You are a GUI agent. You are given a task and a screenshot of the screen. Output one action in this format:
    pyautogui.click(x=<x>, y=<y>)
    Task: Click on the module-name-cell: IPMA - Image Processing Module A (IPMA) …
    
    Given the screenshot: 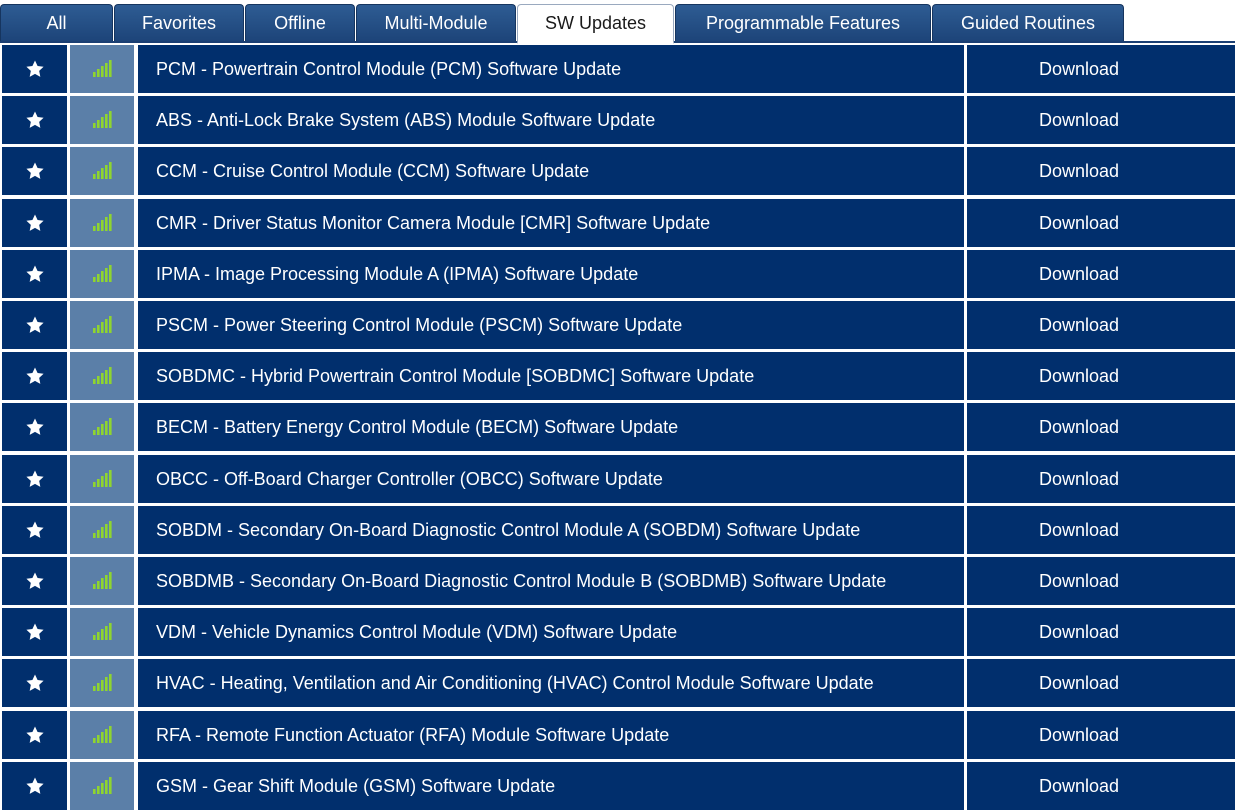 What is the action you would take?
    pyautogui.click(x=551, y=274)
    